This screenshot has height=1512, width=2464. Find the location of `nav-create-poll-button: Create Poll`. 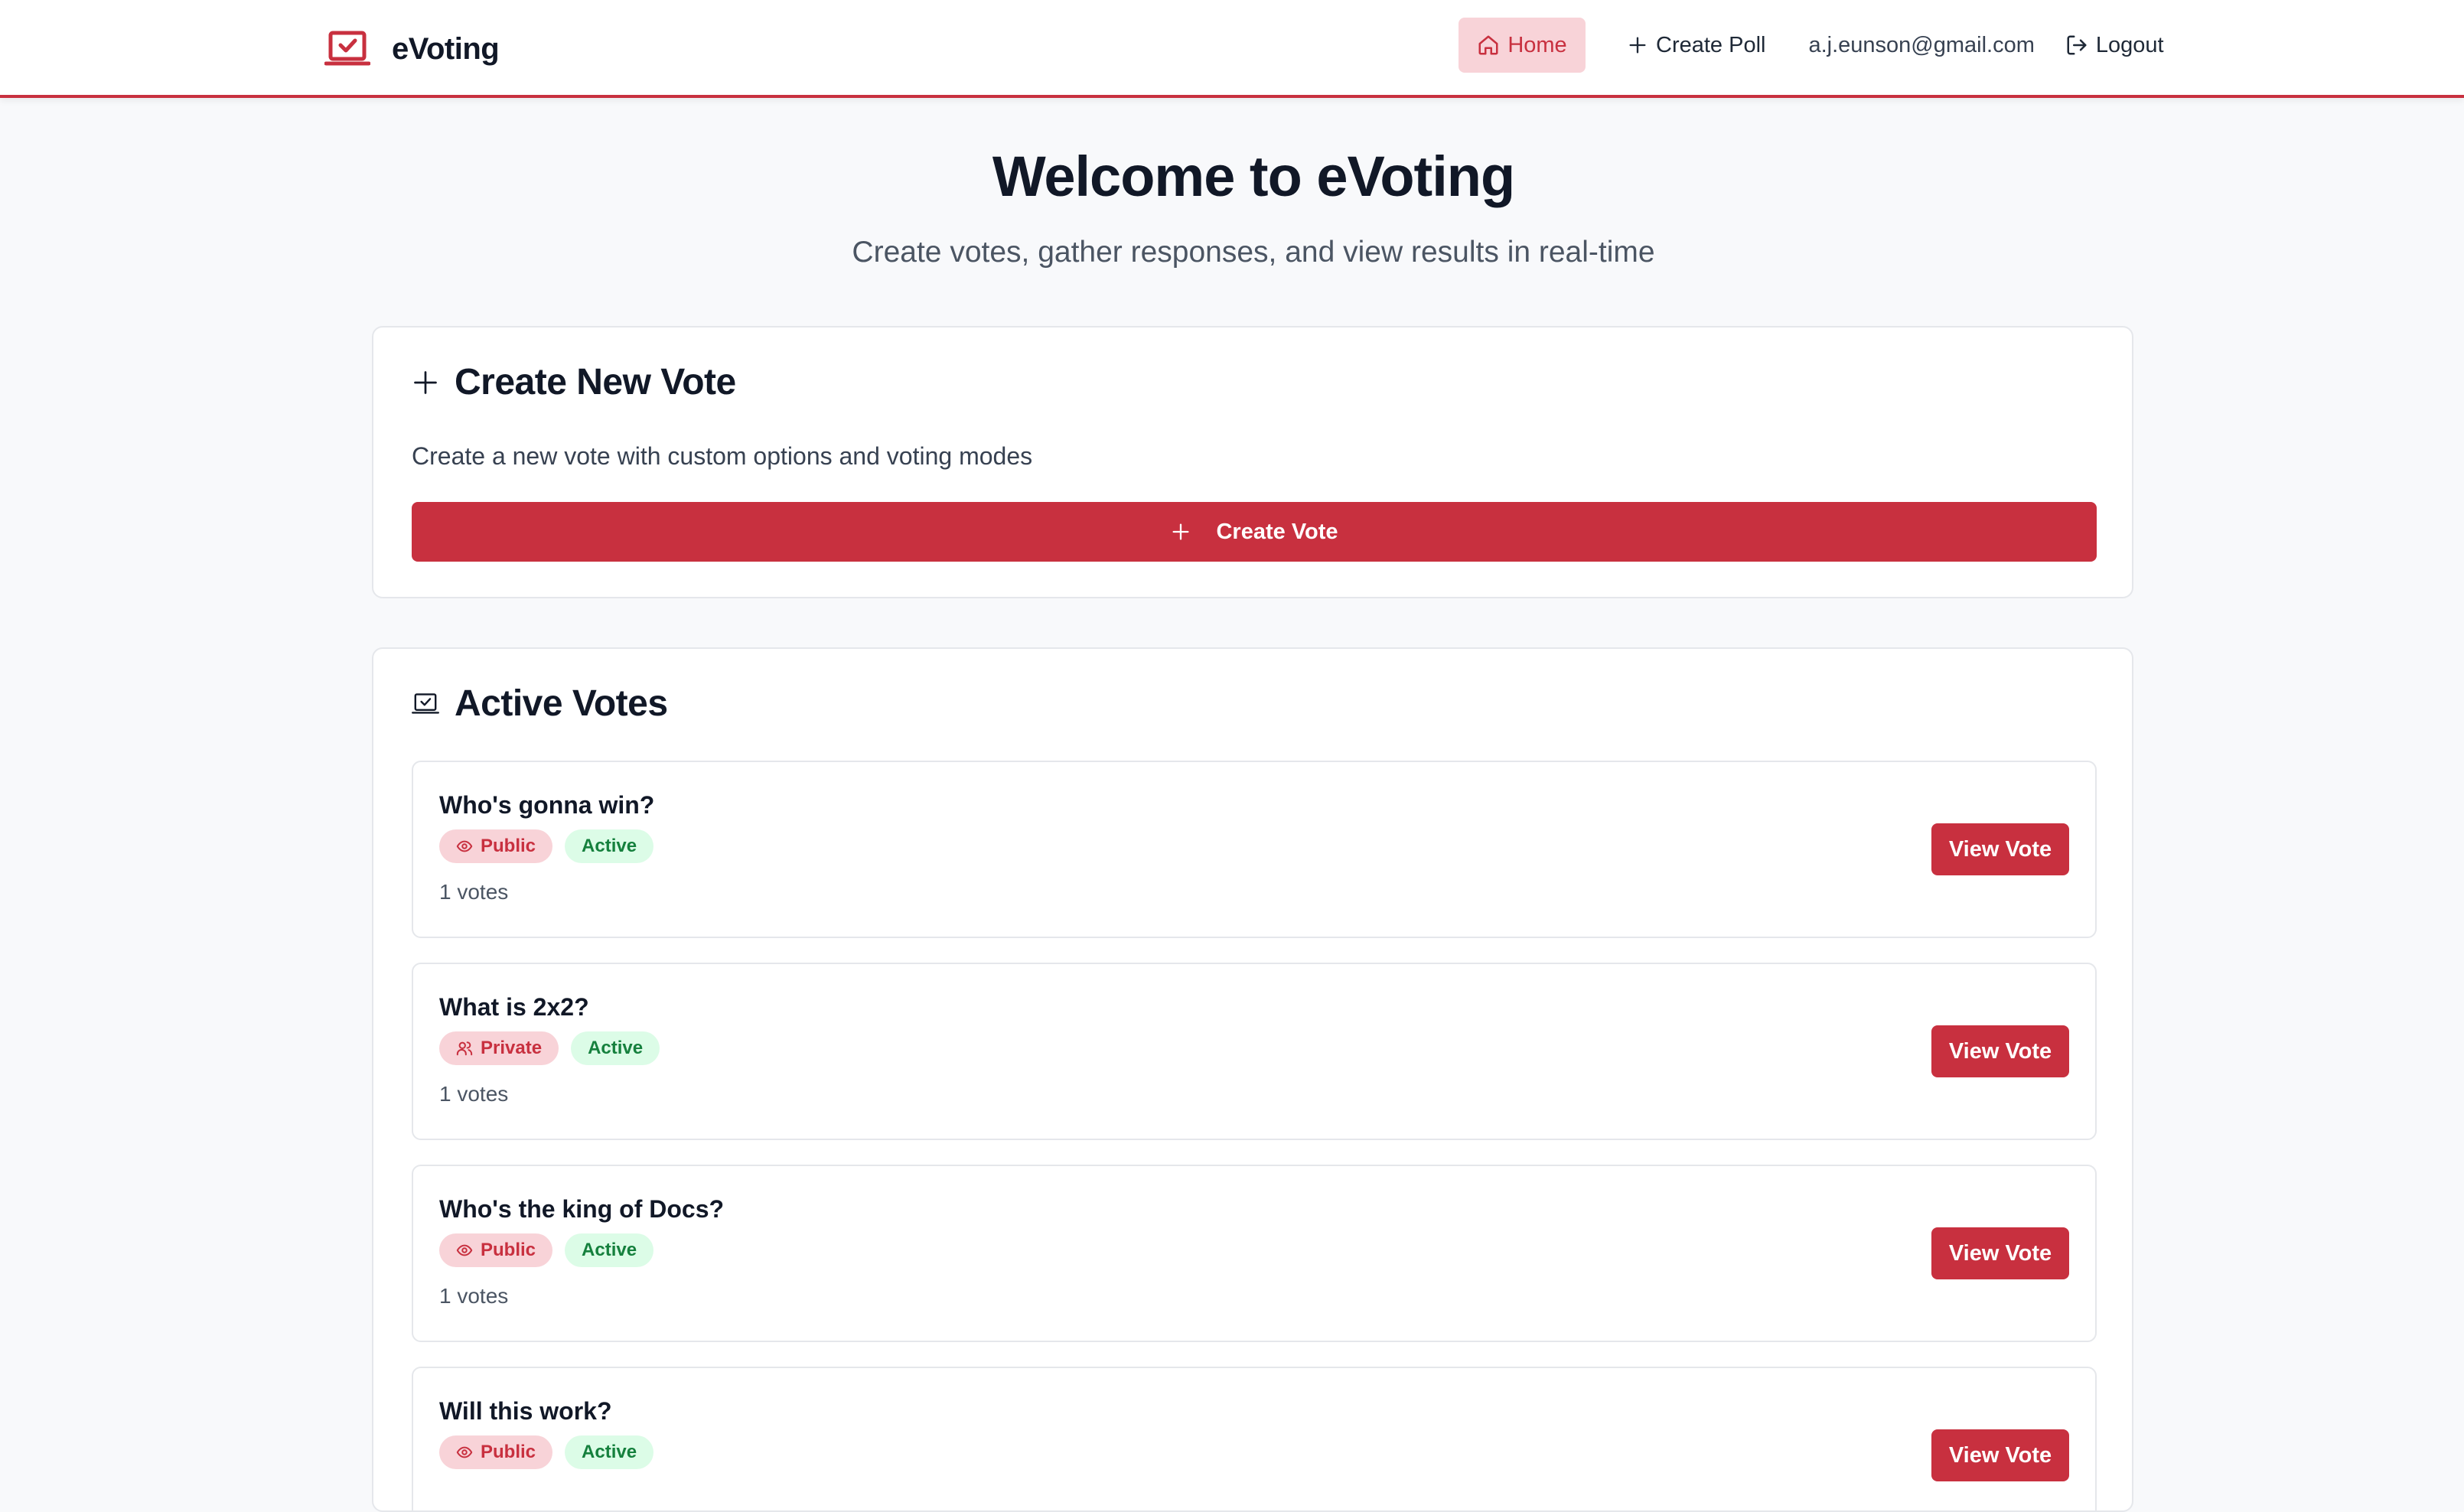

nav-create-poll-button: Create Poll is located at coordinates (1696, 46).